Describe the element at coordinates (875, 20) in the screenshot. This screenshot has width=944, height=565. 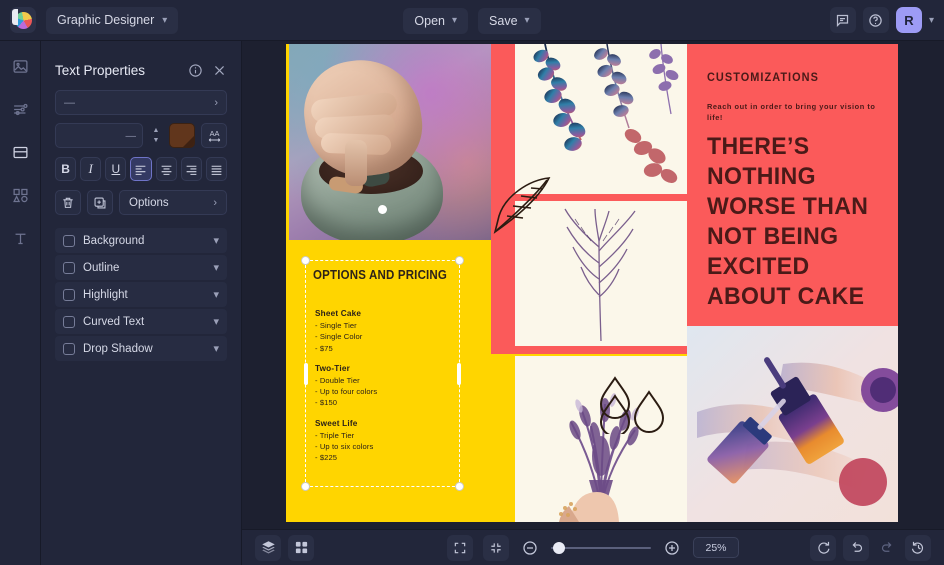
I see `help-button` at that location.